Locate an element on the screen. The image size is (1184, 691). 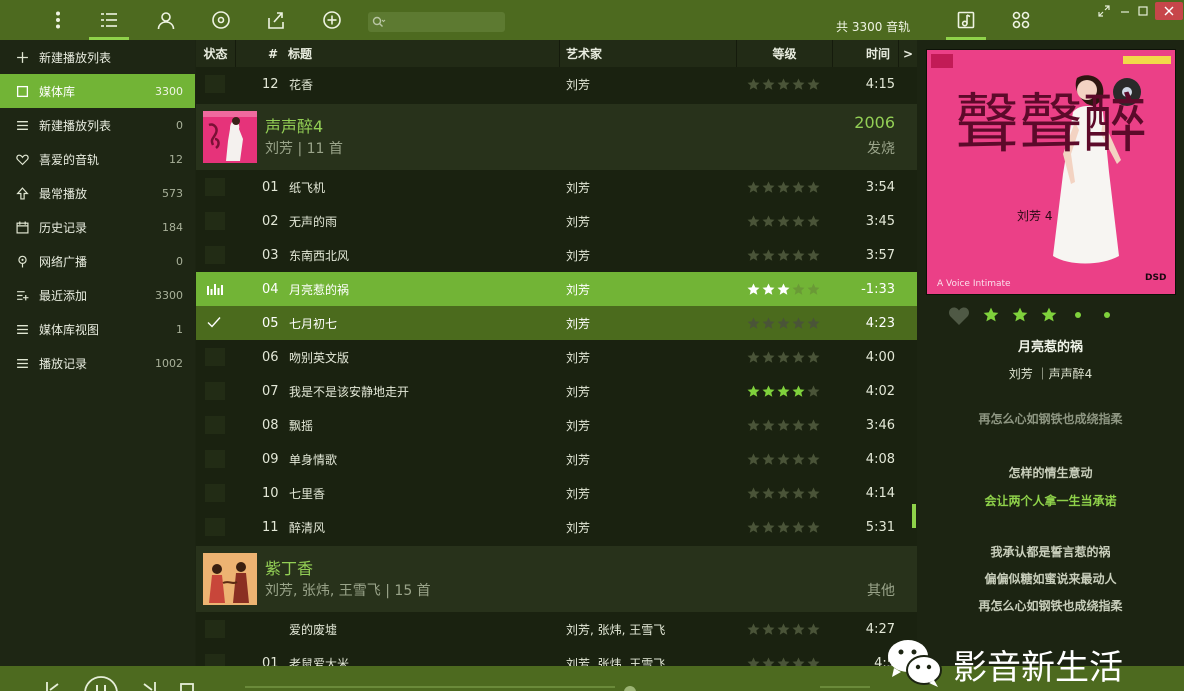
close-icon is located at coordinates (1169, 11).